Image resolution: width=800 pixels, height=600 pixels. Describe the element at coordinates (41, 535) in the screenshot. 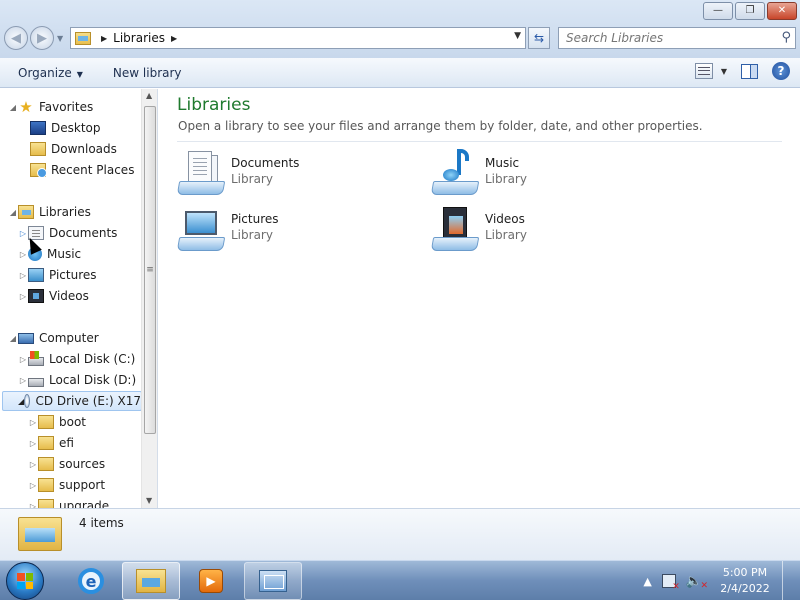

I see `libraries-folder-large-icon` at that location.